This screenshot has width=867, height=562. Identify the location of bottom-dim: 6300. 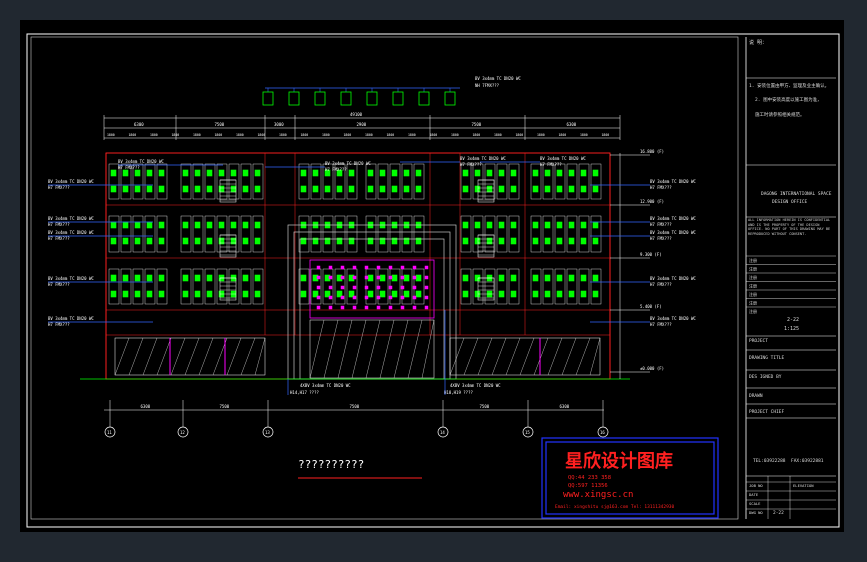
(565, 406).